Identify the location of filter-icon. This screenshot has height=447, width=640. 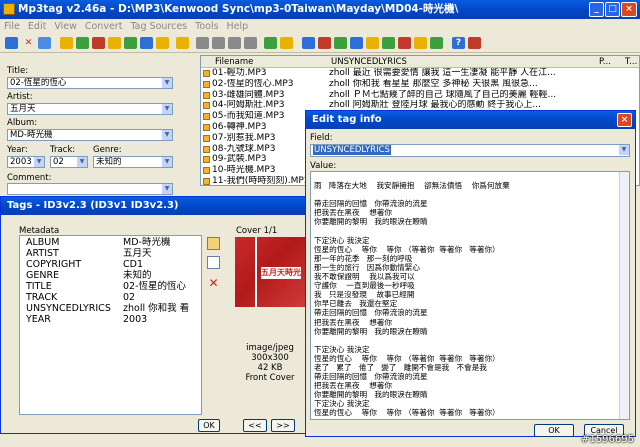
(356, 43).